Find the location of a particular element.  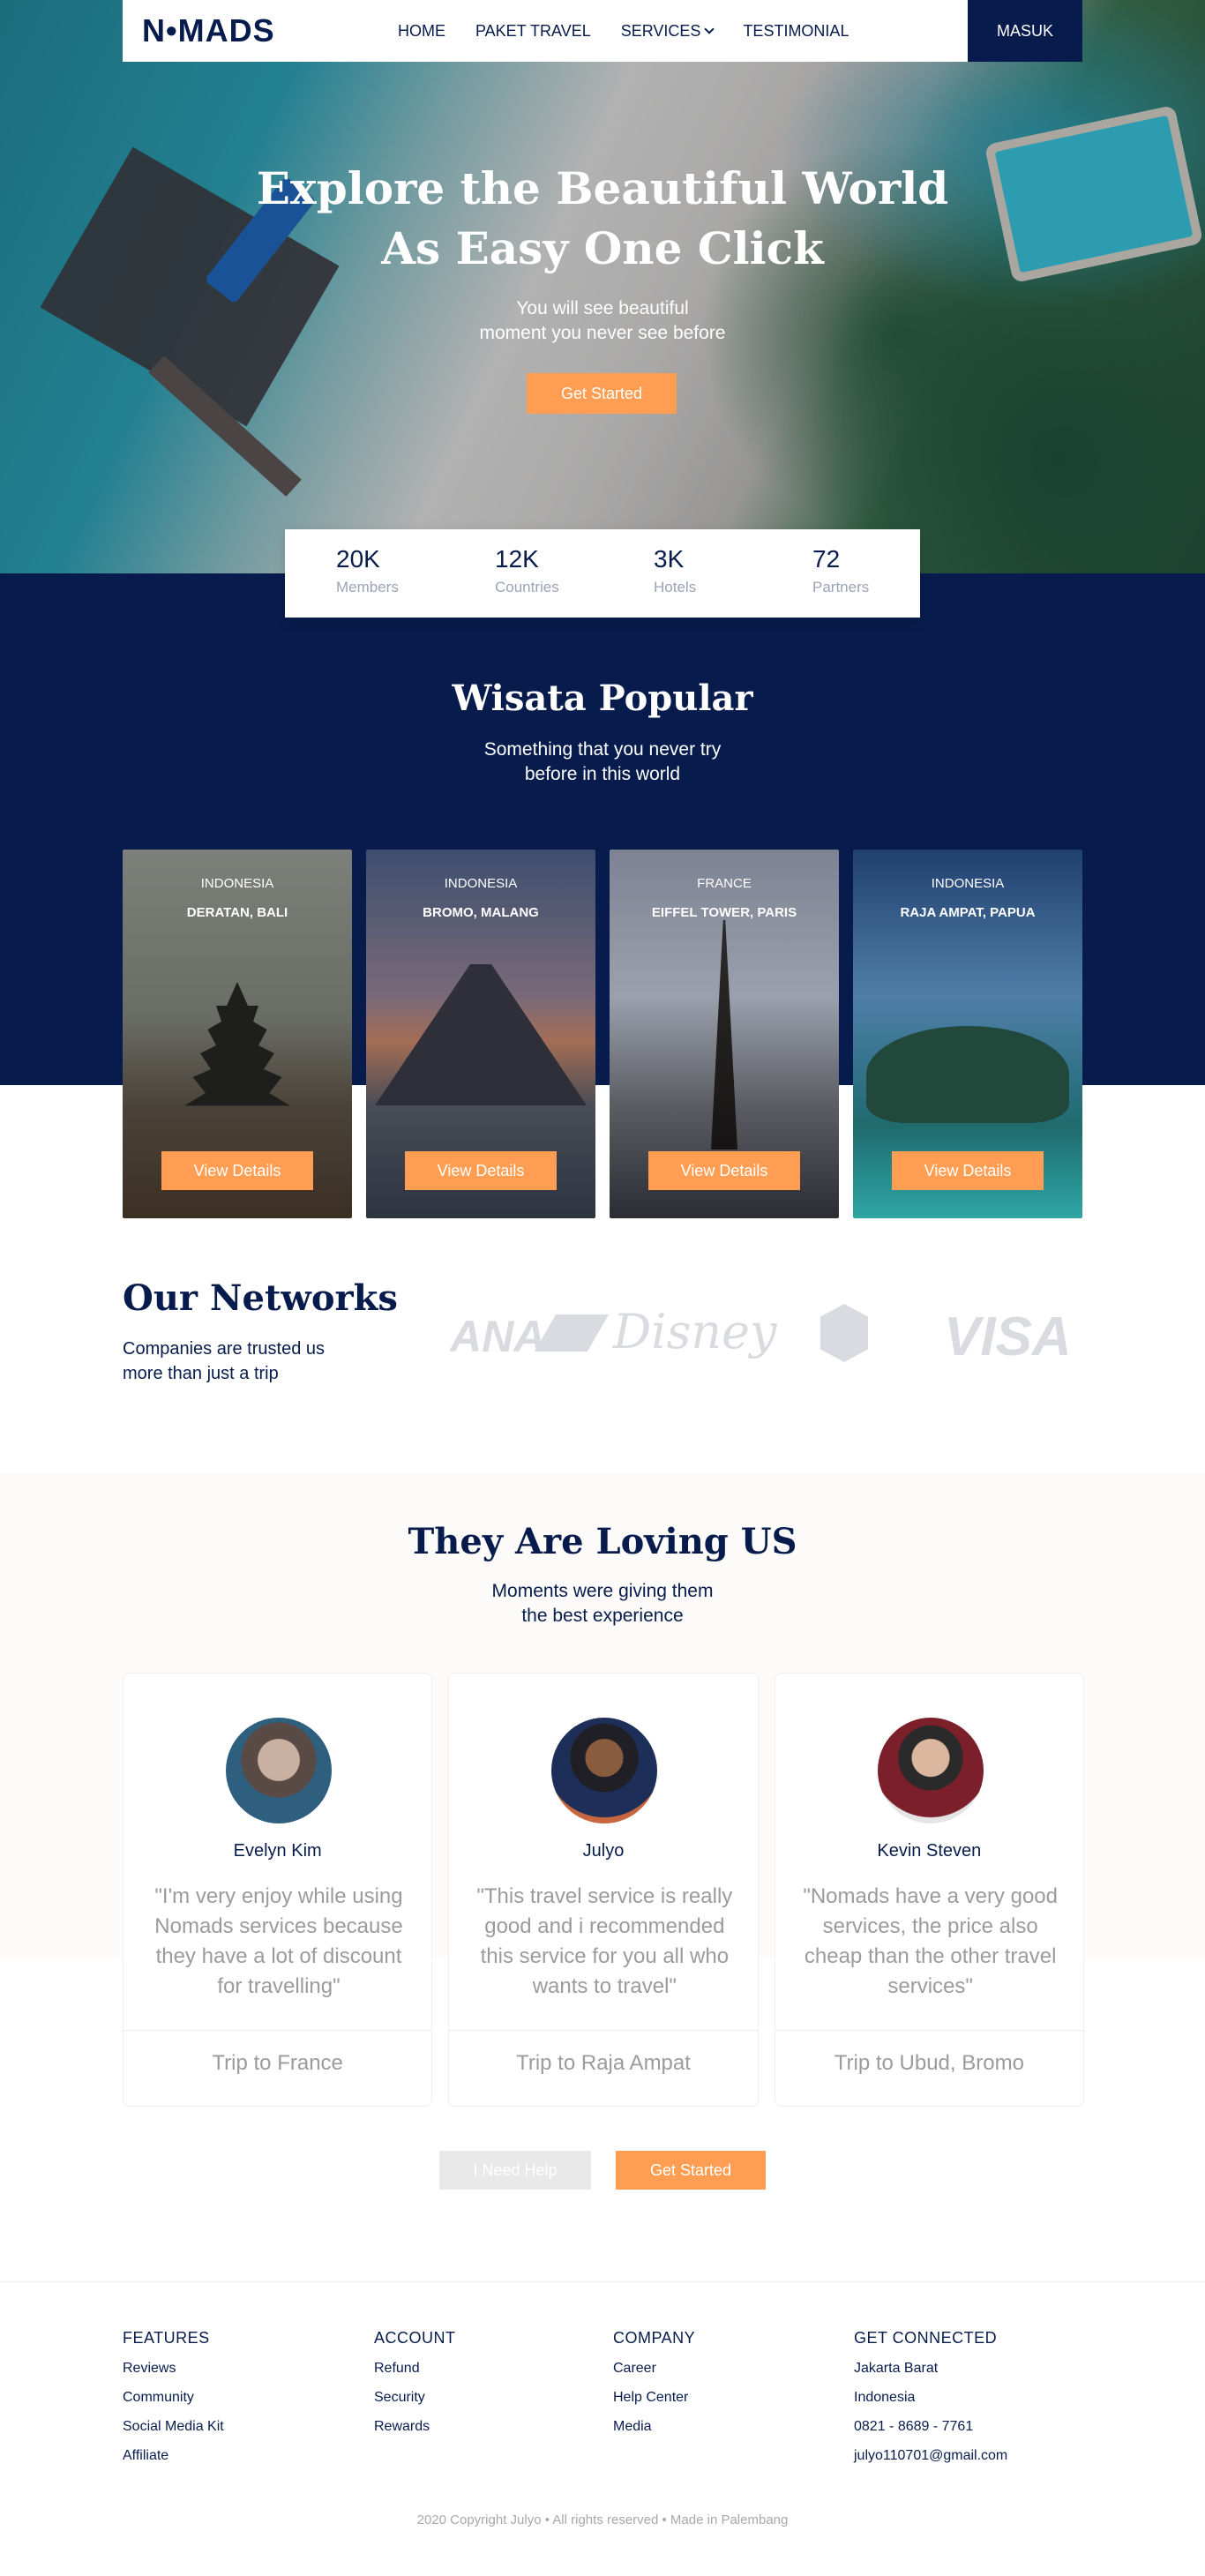

starbucks-icon is located at coordinates (844, 1333).